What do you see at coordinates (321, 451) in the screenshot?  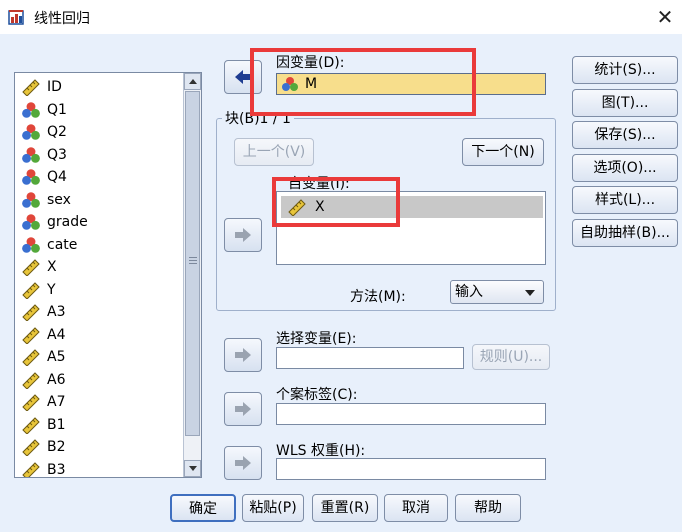 I see `wls-label: WLS 权重(H):` at bounding box center [321, 451].